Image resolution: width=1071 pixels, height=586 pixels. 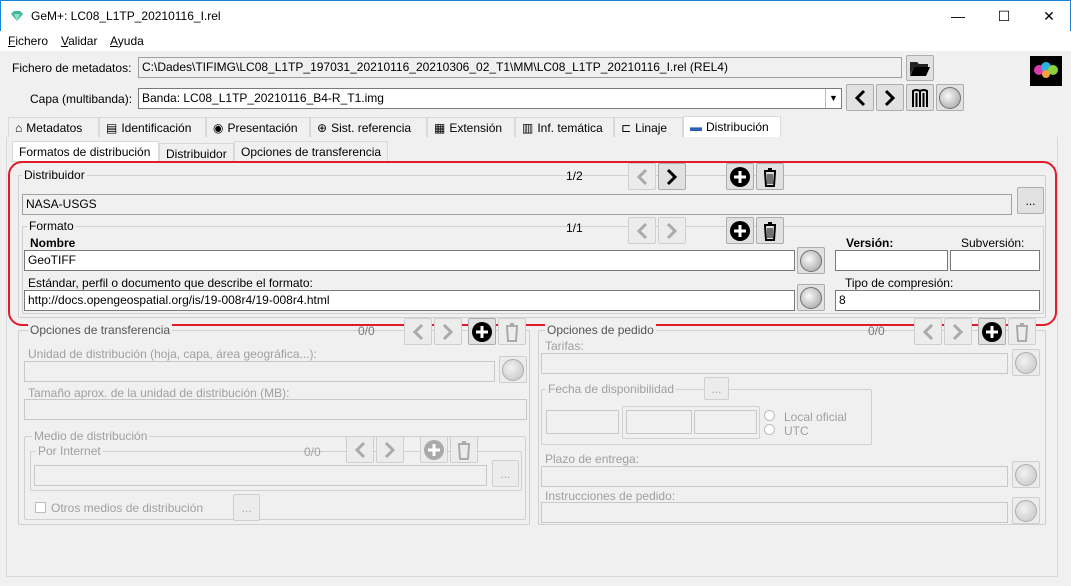 What do you see at coordinates (811, 260) in the screenshot?
I see `format-name-globe-button` at bounding box center [811, 260].